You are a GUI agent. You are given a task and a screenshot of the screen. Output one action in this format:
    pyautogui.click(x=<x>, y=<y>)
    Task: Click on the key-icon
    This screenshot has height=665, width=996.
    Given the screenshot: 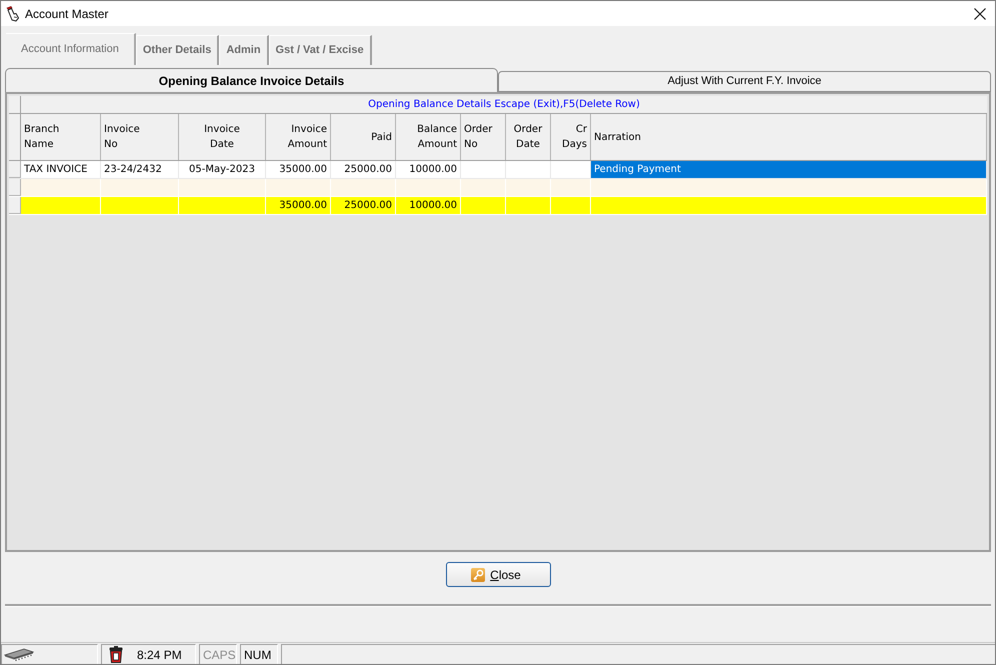 What is the action you would take?
    pyautogui.click(x=478, y=575)
    